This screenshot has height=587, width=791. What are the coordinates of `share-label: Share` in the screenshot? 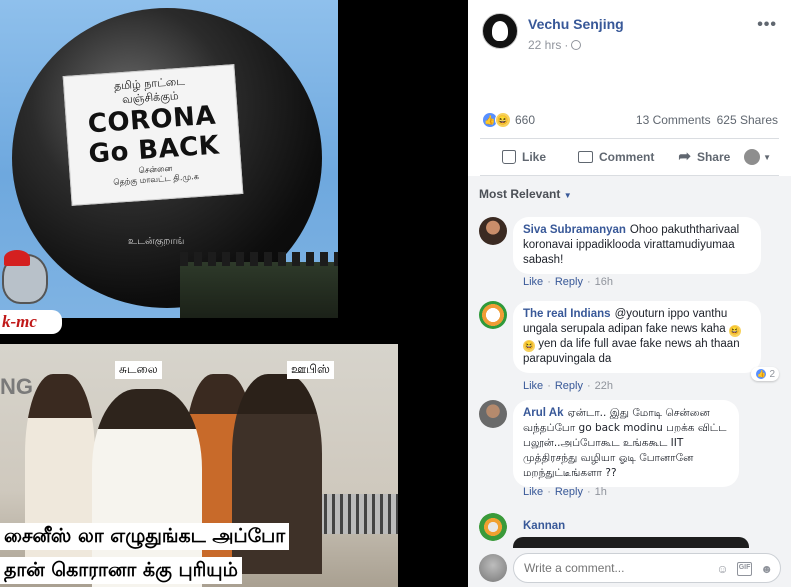 It's located at (713, 157).